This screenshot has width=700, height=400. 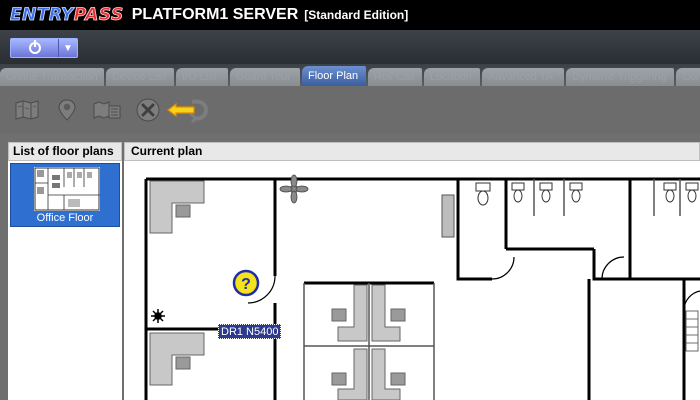 What do you see at coordinates (42, 15) in the screenshot?
I see `logo-text-entry: ENTRY` at bounding box center [42, 15].